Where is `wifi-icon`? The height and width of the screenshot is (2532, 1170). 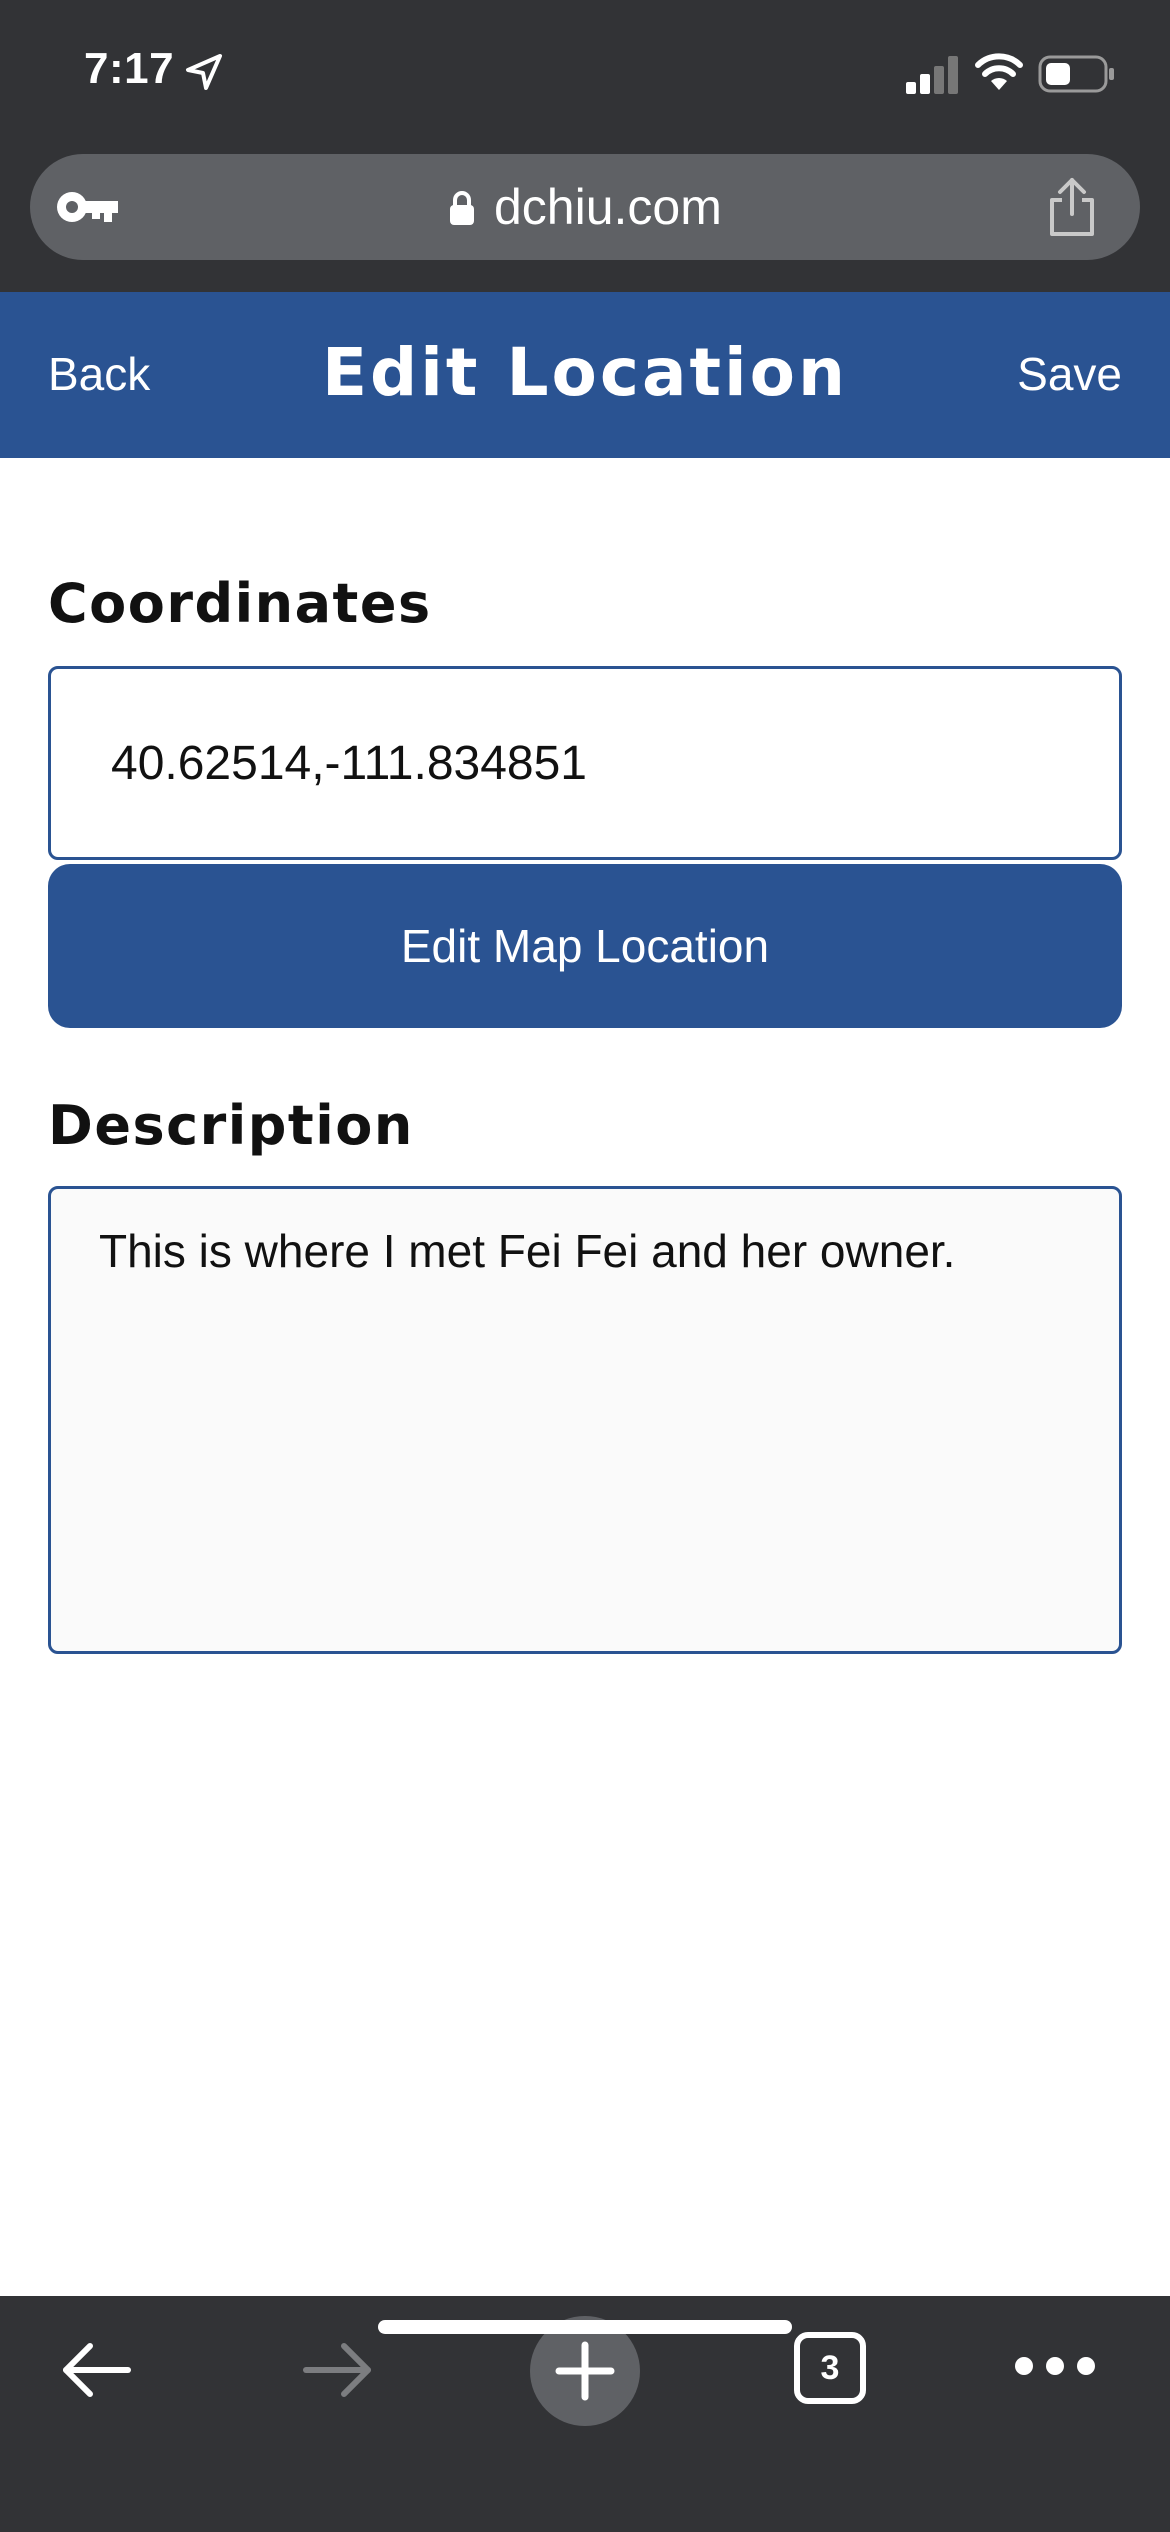
wifi-icon is located at coordinates (999, 71).